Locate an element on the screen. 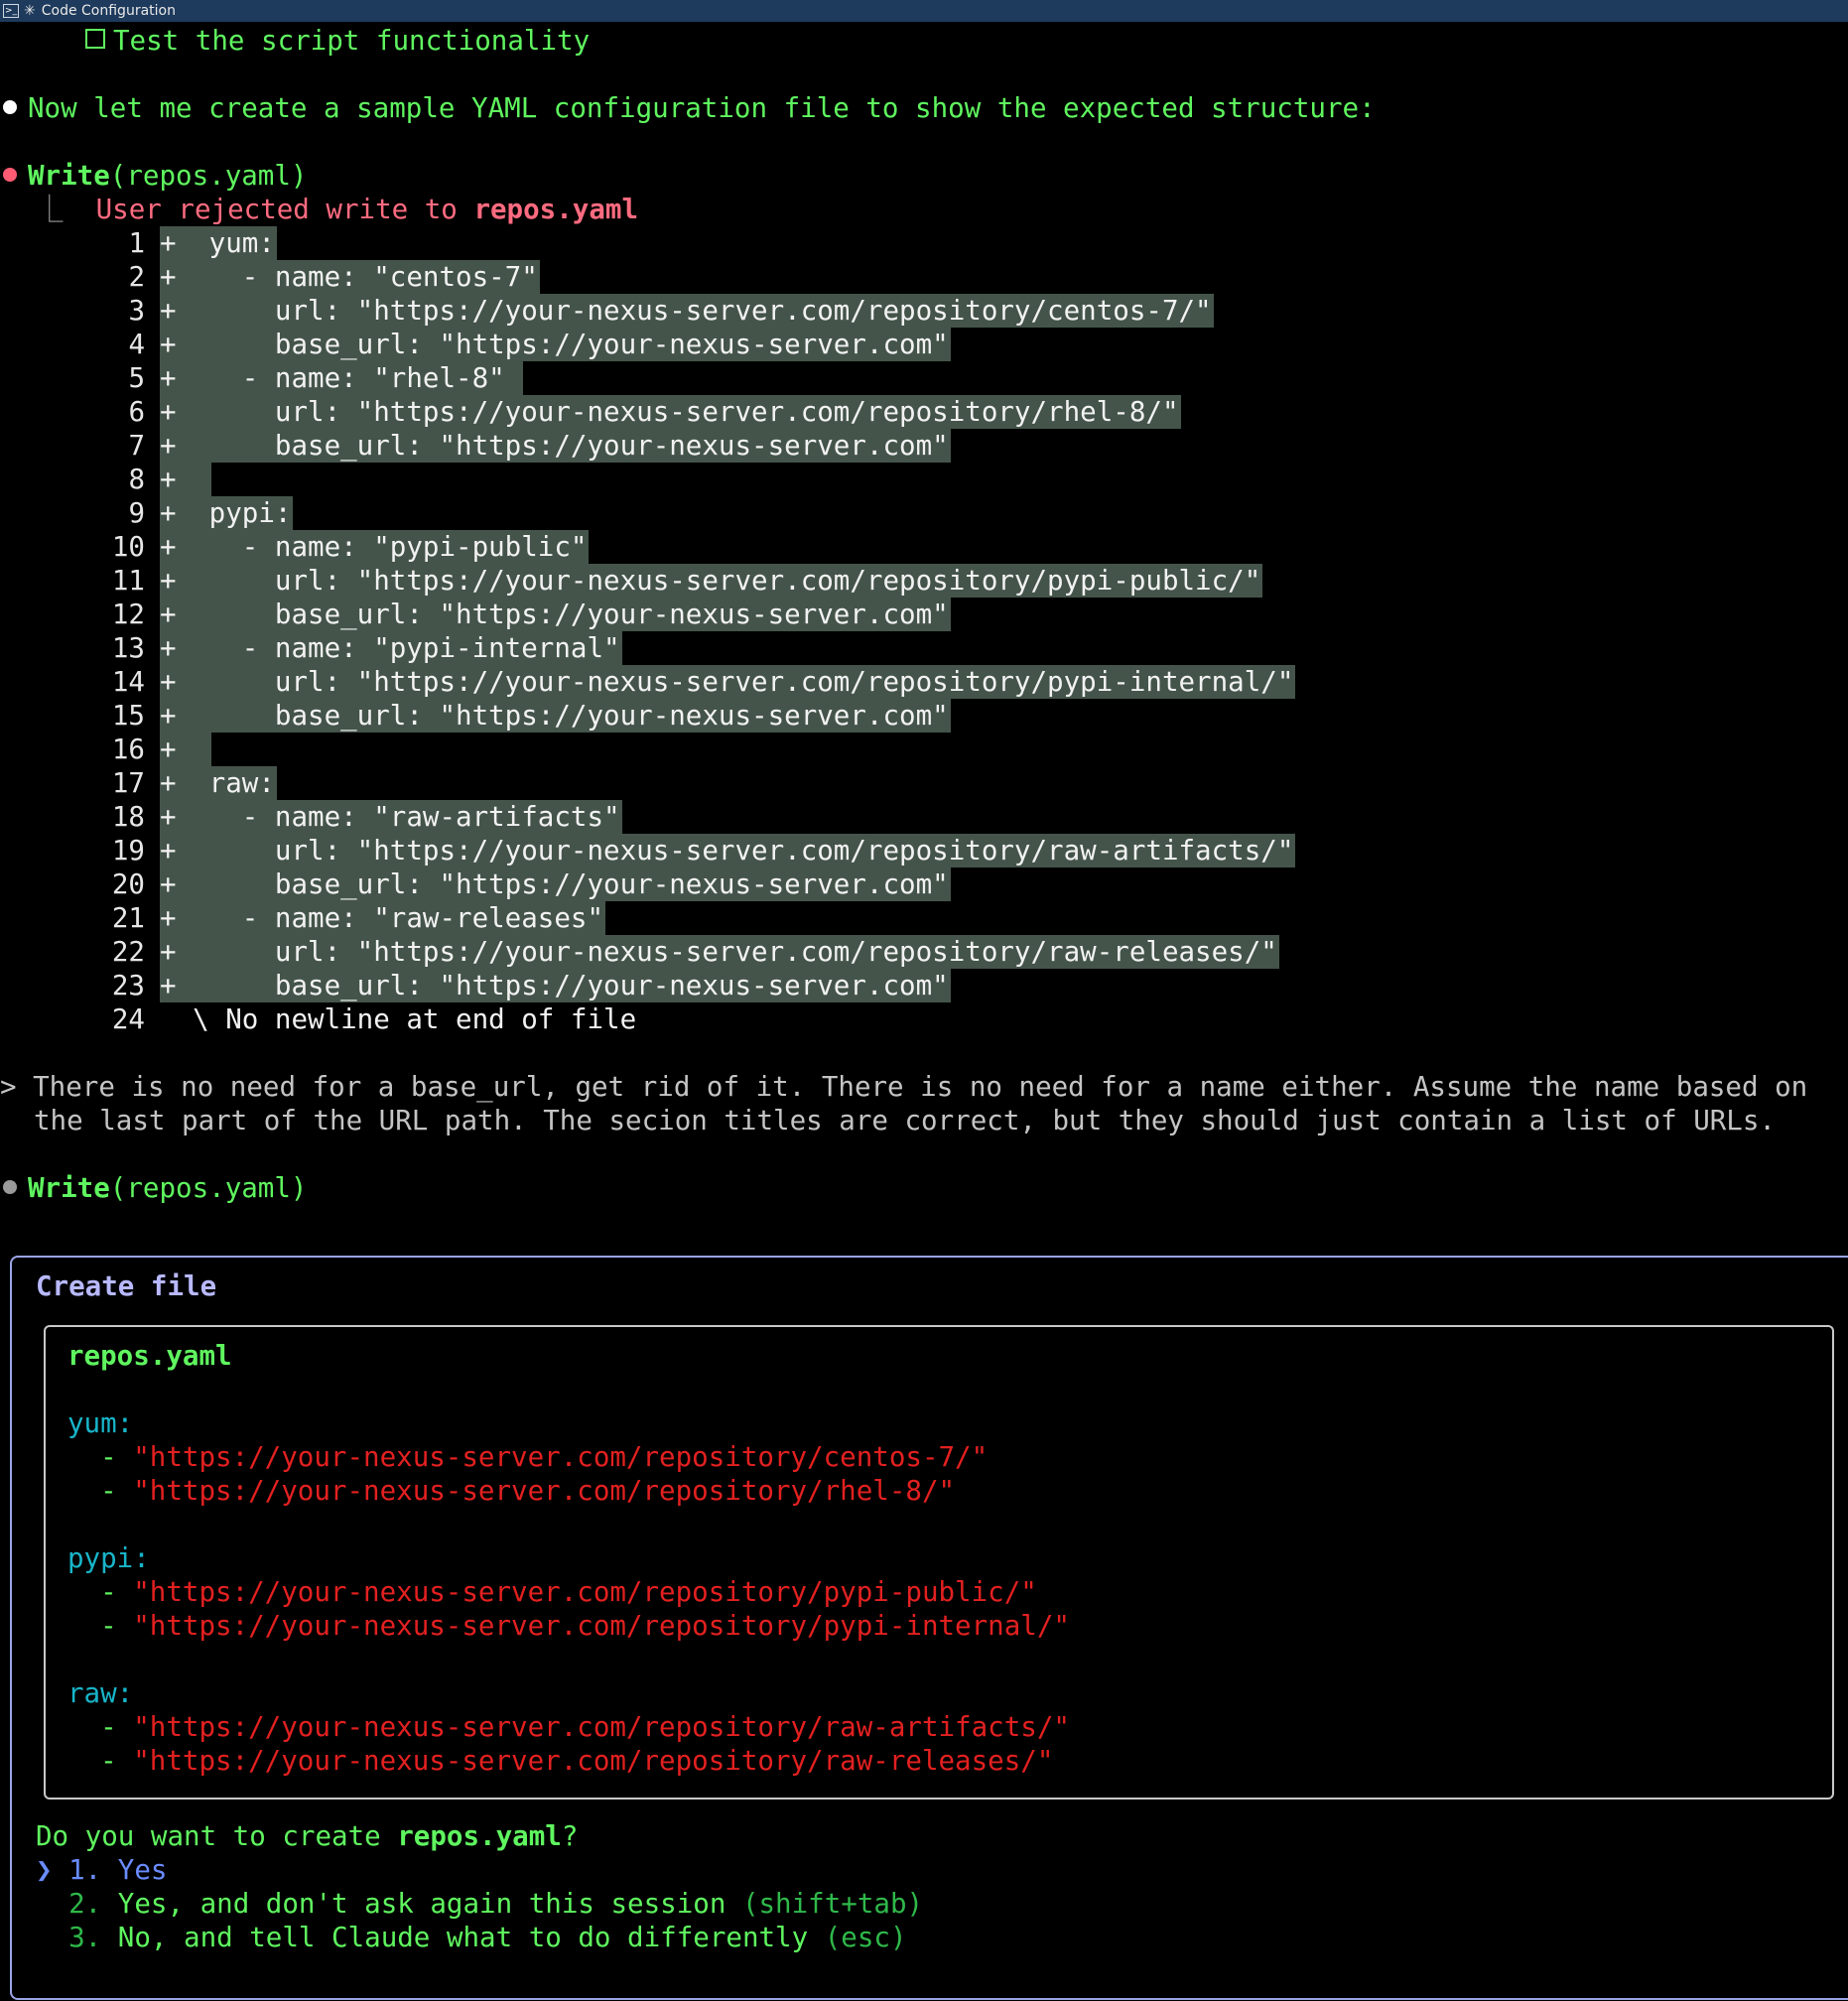 This screenshot has height=2001, width=1848. no-newline-note: \ No newline at end of file is located at coordinates (398, 1019).